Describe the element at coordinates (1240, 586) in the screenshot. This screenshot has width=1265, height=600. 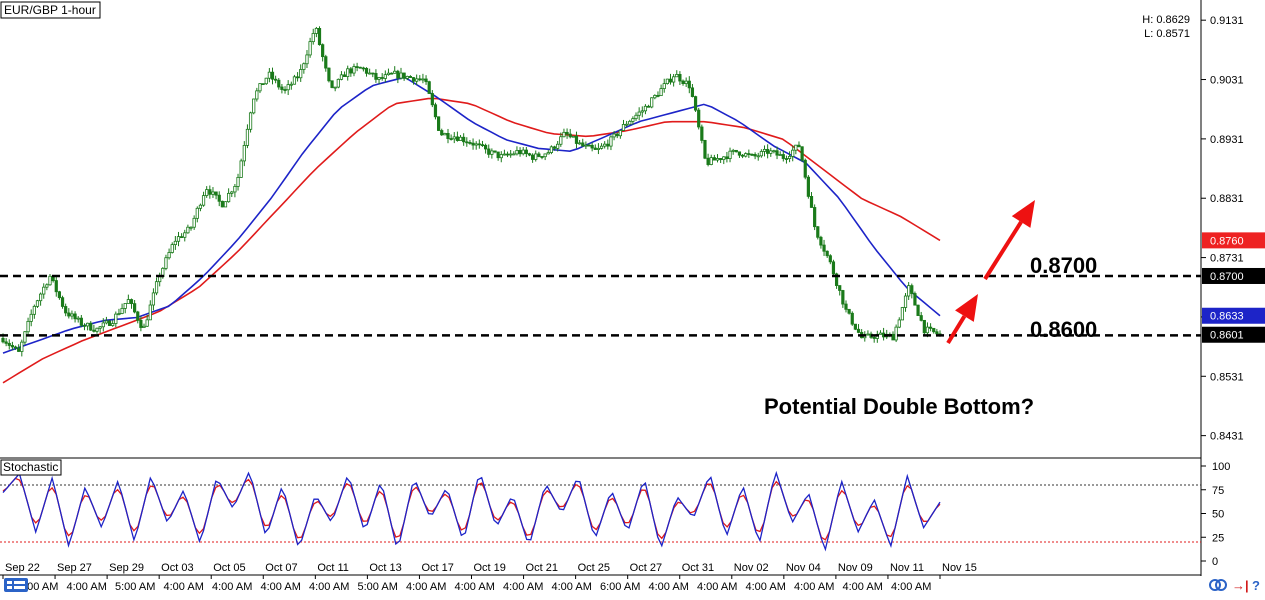
I see `arrow-right-icon: →|` at that location.